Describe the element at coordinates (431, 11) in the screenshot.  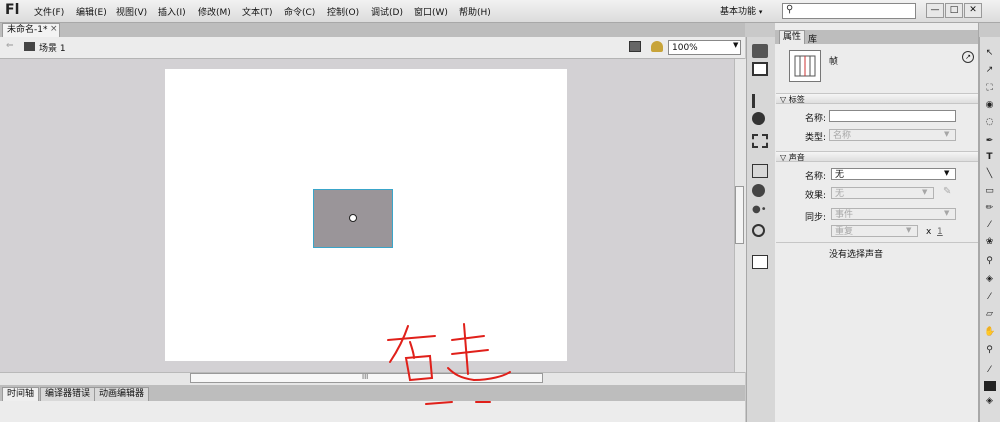
I see `menu-window: 窗口(W)` at that location.